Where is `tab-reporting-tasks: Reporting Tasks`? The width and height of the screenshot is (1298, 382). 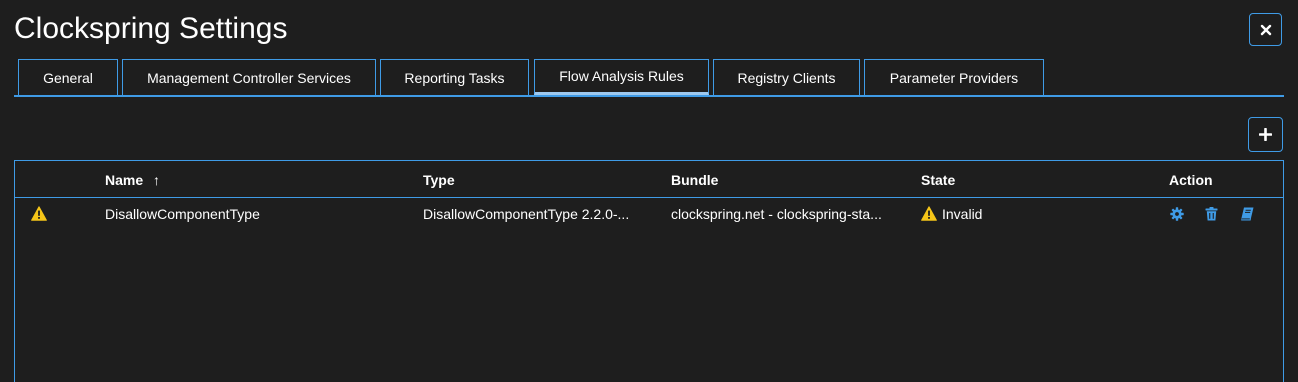
tab-reporting-tasks: Reporting Tasks is located at coordinates (454, 77).